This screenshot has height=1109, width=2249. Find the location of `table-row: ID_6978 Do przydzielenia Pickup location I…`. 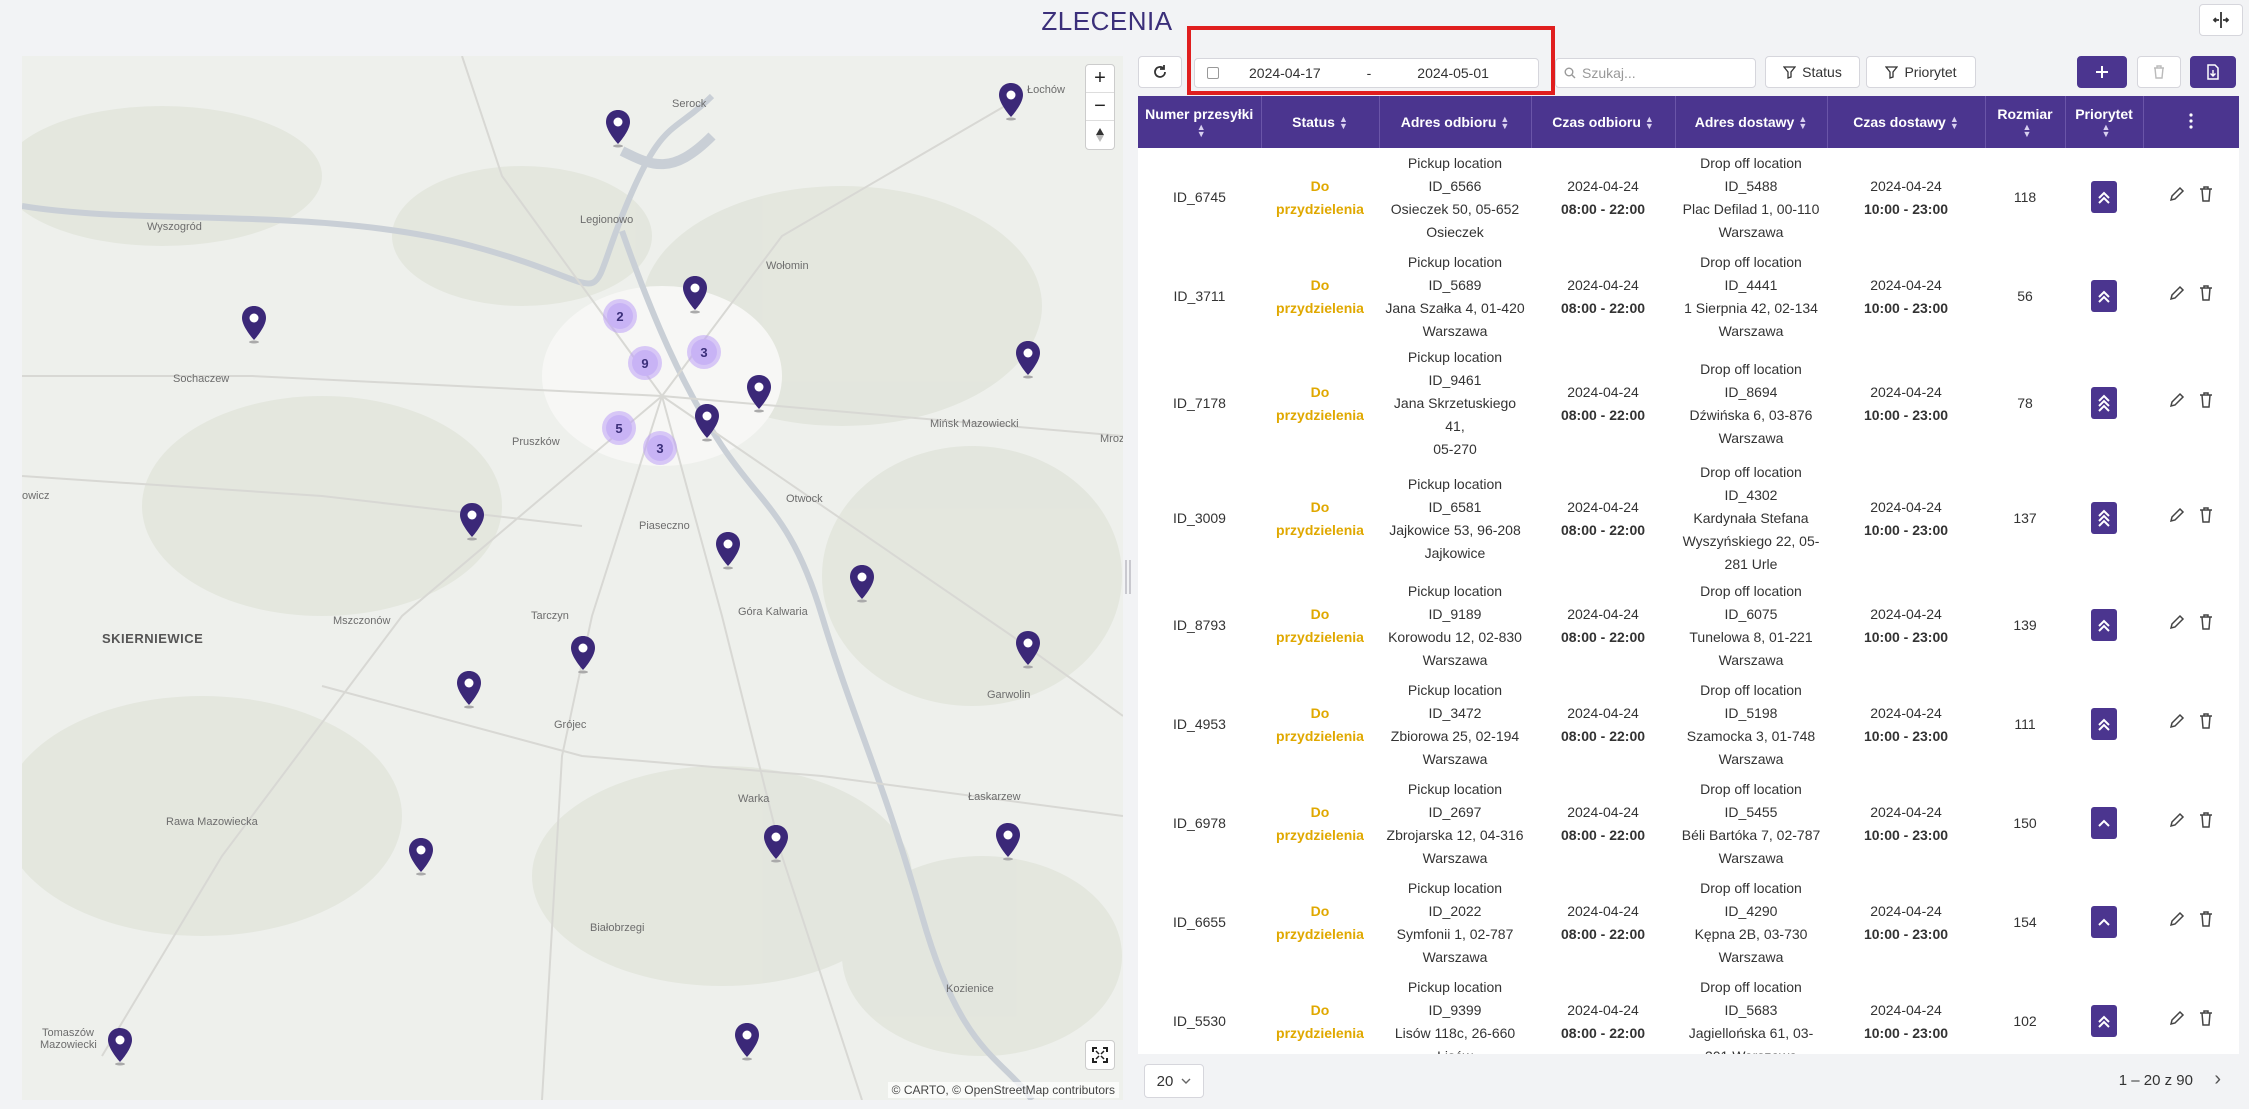

table-row: ID_6978 Do przydzielenia Pickup location I… is located at coordinates (1688, 823).